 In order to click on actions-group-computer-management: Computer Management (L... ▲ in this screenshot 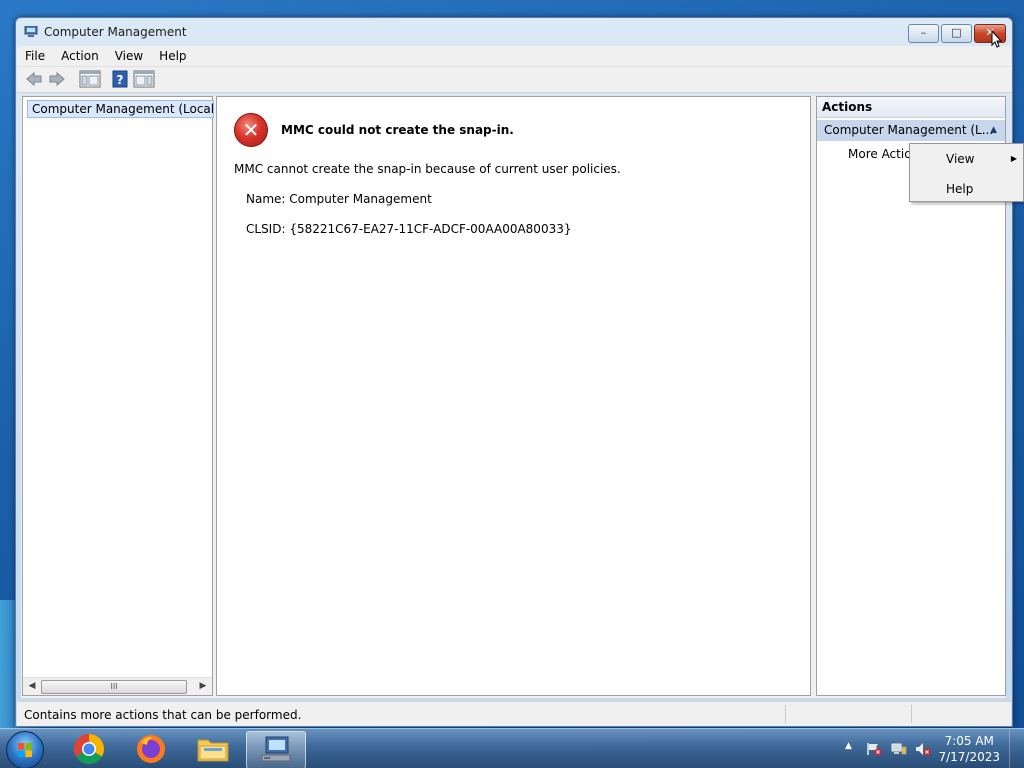, I will do `click(911, 130)`.